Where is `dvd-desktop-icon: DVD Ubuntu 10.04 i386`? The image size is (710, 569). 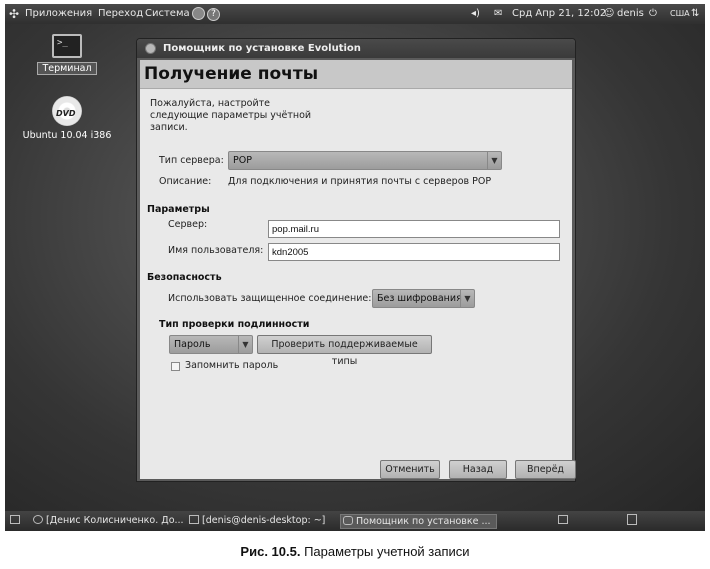
dvd-desktop-icon: DVD Ubuntu 10.04 i386 is located at coordinates (67, 118).